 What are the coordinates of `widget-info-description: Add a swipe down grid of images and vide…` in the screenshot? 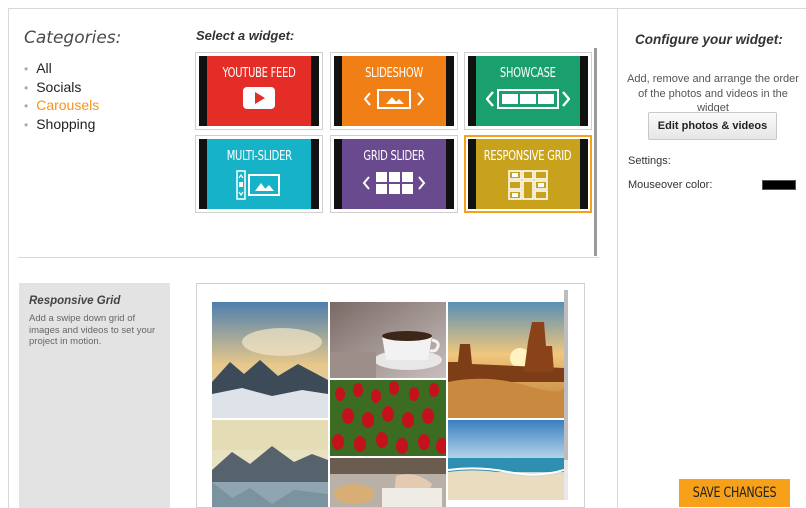 It's located at (92, 330).